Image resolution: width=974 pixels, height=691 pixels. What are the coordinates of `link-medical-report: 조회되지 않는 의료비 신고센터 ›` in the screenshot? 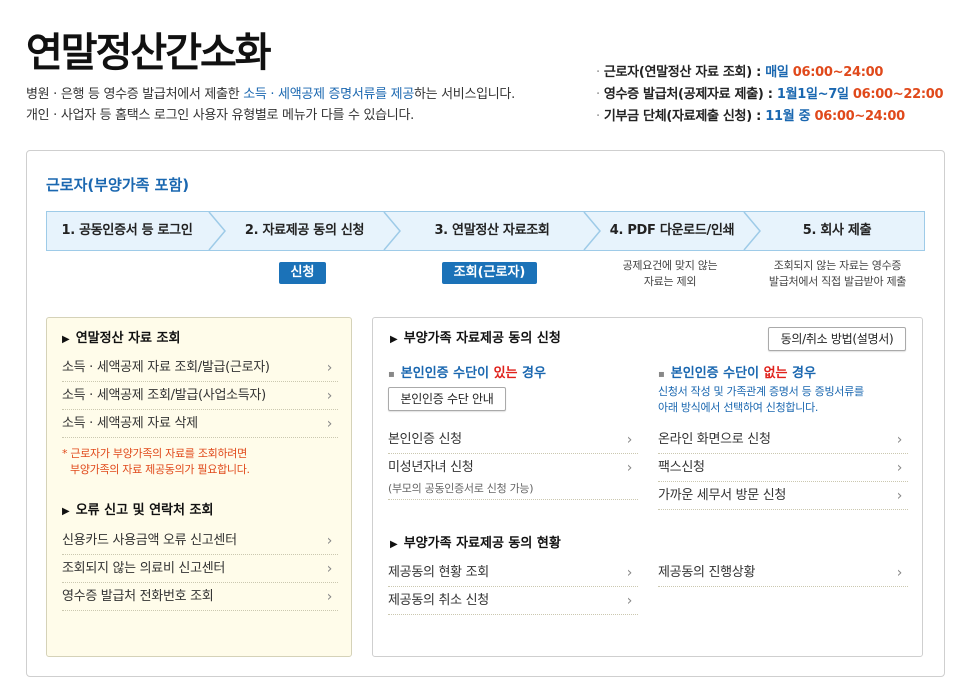 It's located at (200, 569).